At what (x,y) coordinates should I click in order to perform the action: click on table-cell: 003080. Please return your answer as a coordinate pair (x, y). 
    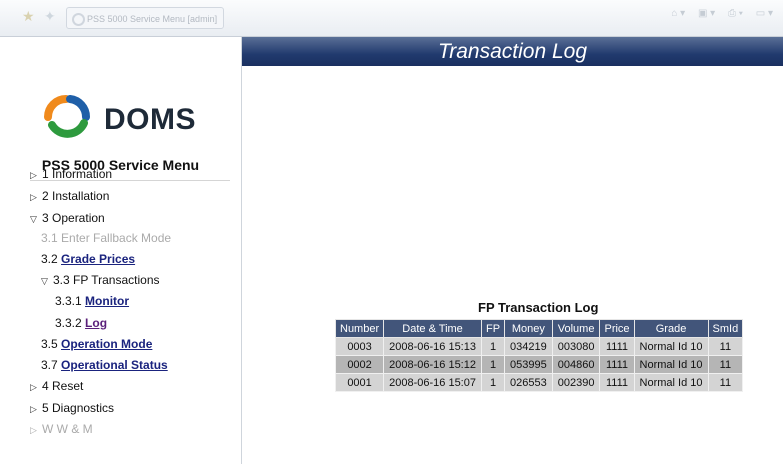
    Looking at the image, I should click on (576, 346).